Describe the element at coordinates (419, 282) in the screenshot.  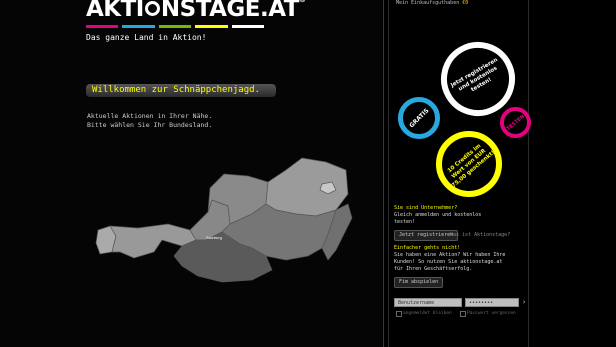
I see `play-film-button: Fim abspielen` at that location.